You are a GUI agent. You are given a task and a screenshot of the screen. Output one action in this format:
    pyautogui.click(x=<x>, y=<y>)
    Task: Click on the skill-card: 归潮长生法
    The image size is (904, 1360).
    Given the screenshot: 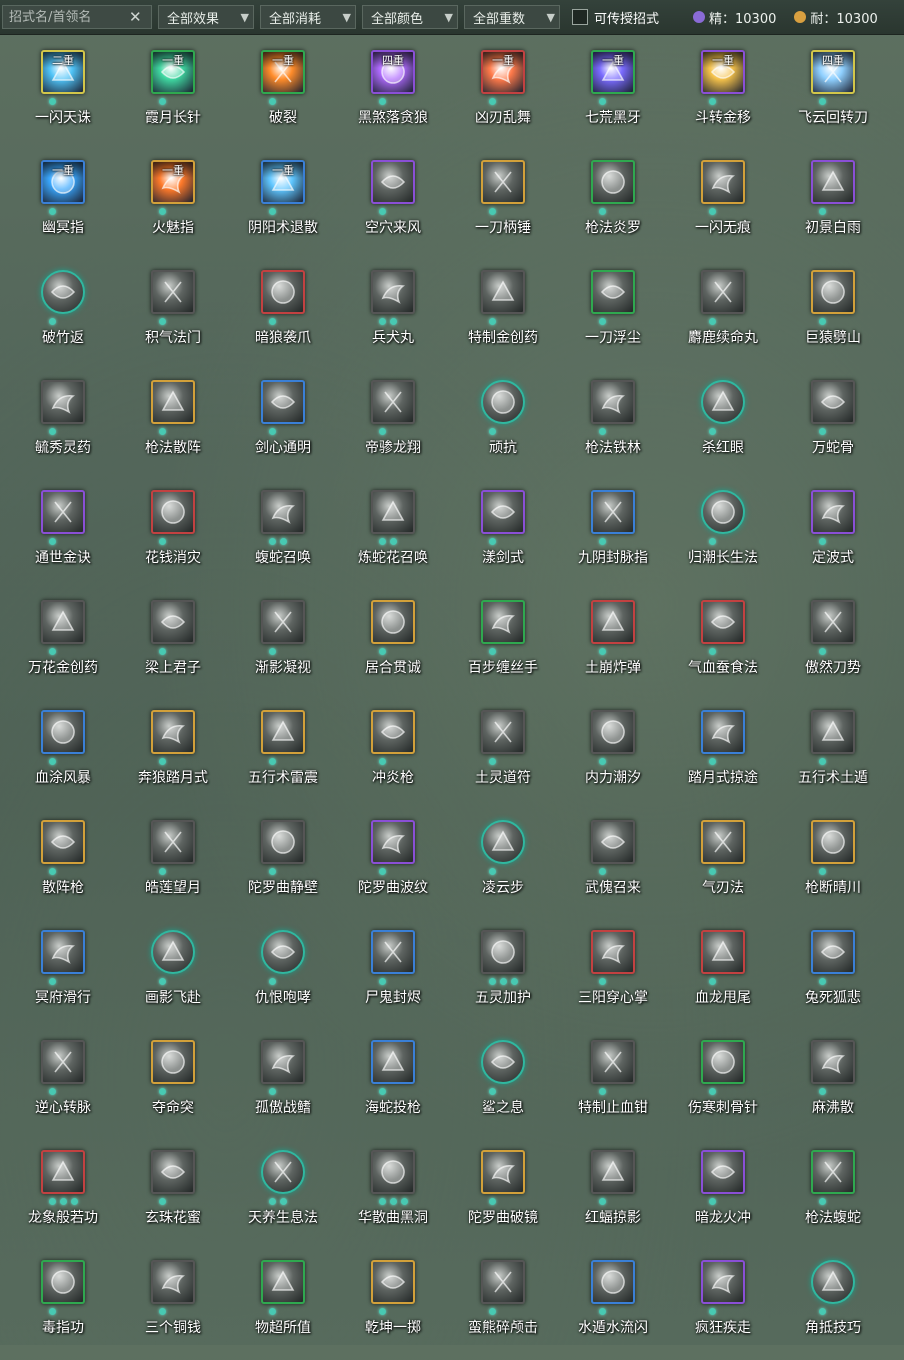 What is the action you would take?
    pyautogui.click(x=723, y=535)
    